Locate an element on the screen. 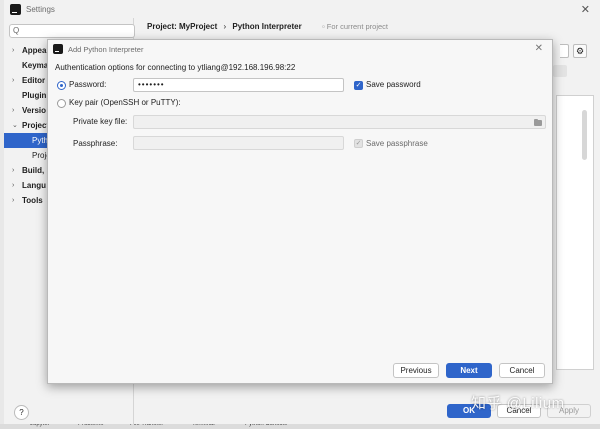 The height and width of the screenshot is (429, 600). next-button: Next is located at coordinates (469, 370).